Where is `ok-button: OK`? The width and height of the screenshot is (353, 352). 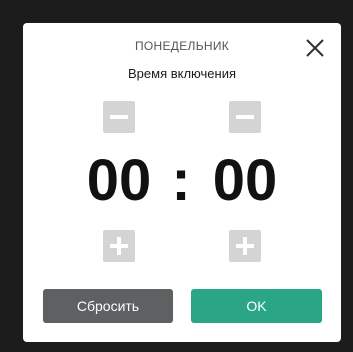
ok-button: OK is located at coordinates (256, 306).